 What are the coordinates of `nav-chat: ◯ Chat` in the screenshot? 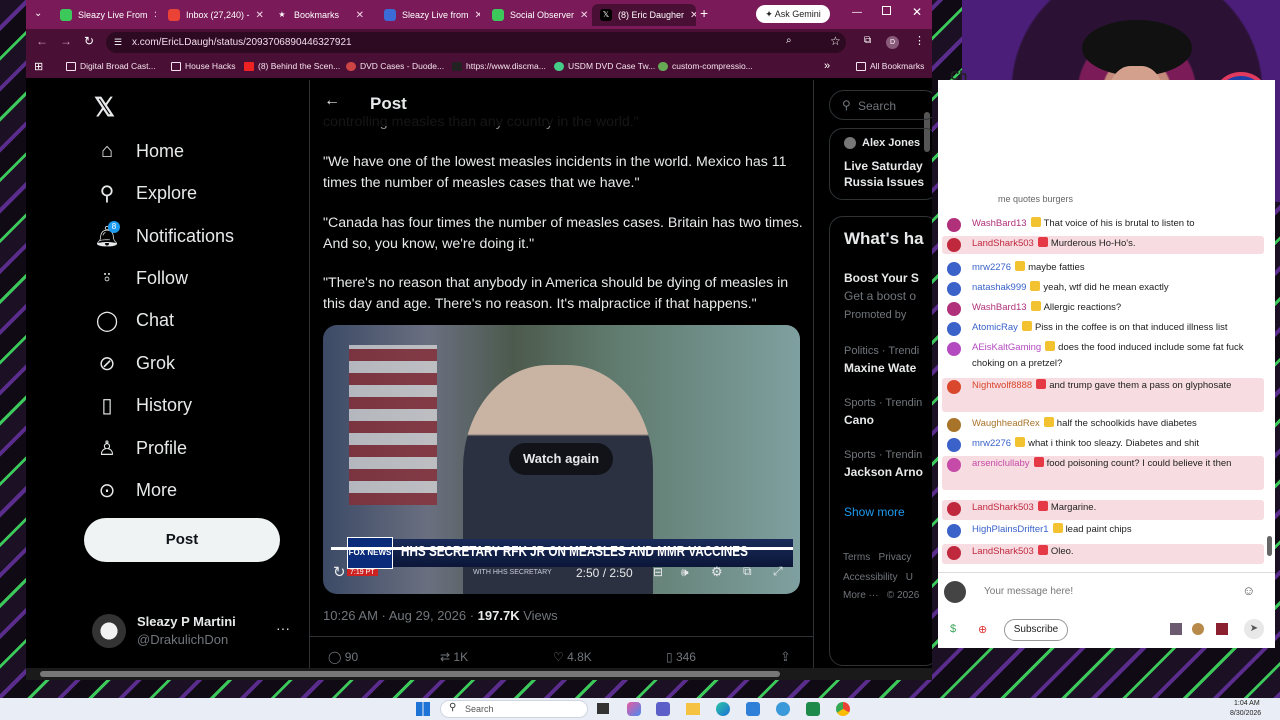 It's located at (135, 320).